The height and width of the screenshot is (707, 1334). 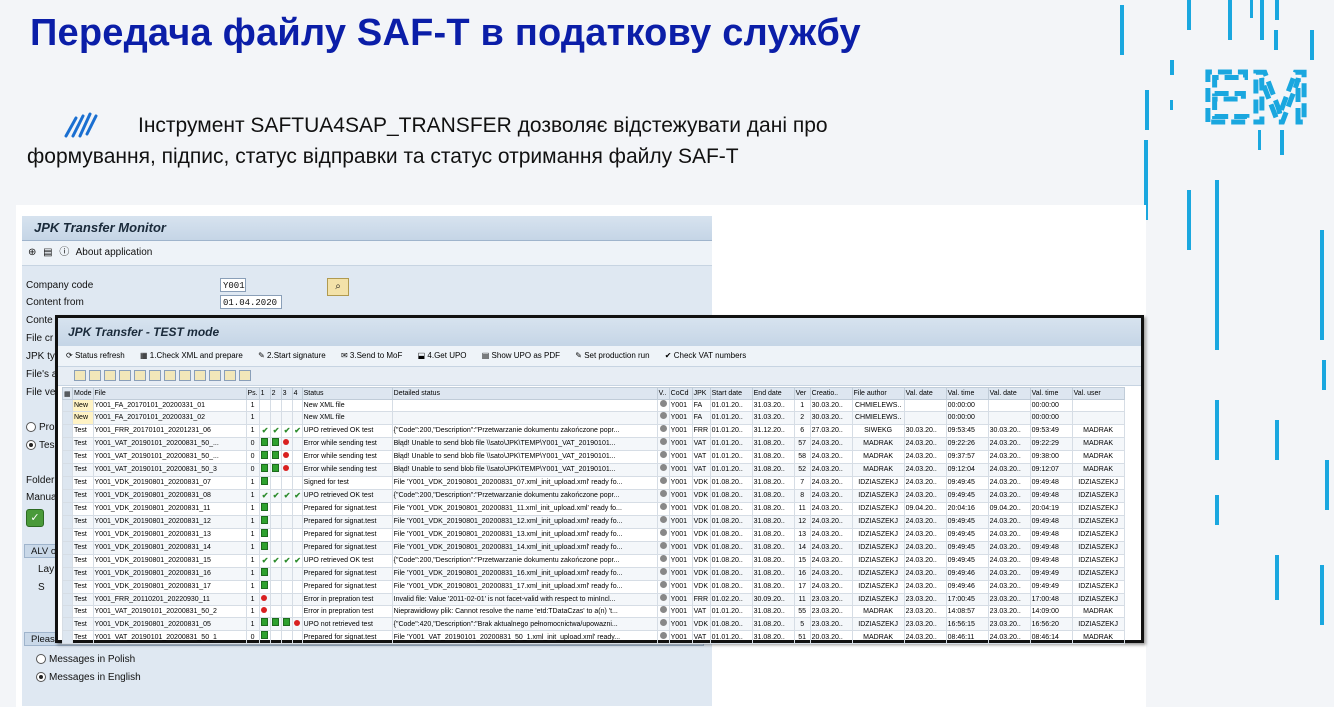 I want to click on find-icon, so click(x=125, y=375).